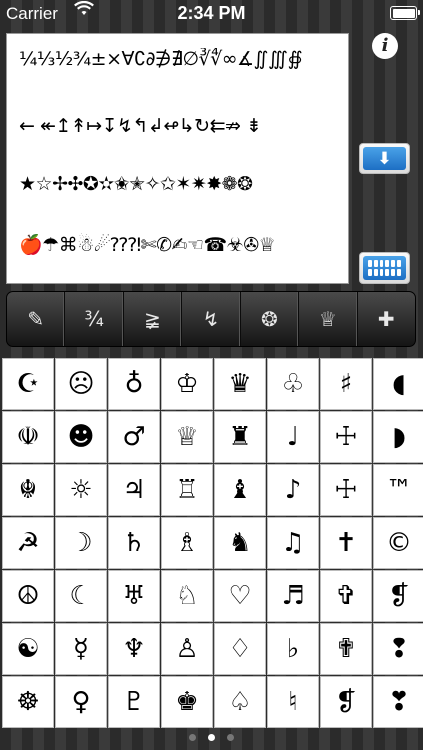 The height and width of the screenshot is (750, 423). What do you see at coordinates (81, 384) in the screenshot?
I see `symbol-key: ☹` at bounding box center [81, 384].